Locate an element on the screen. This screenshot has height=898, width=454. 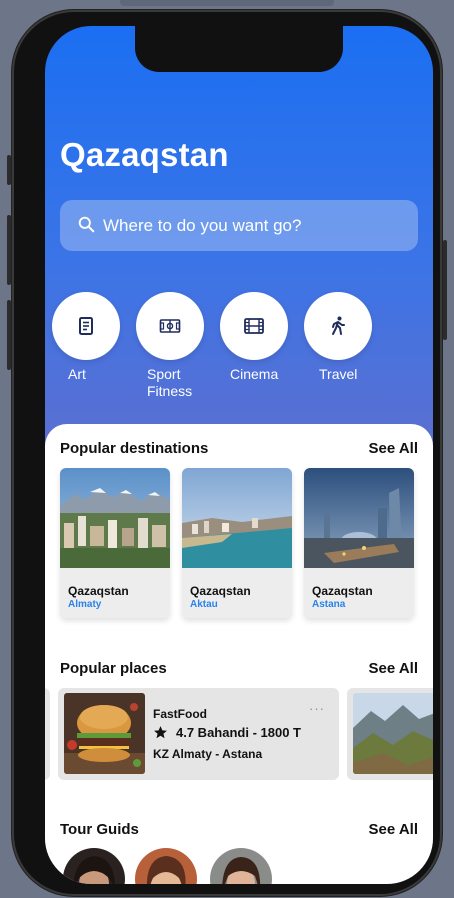
category-travel-circle is located at coordinates (338, 326).